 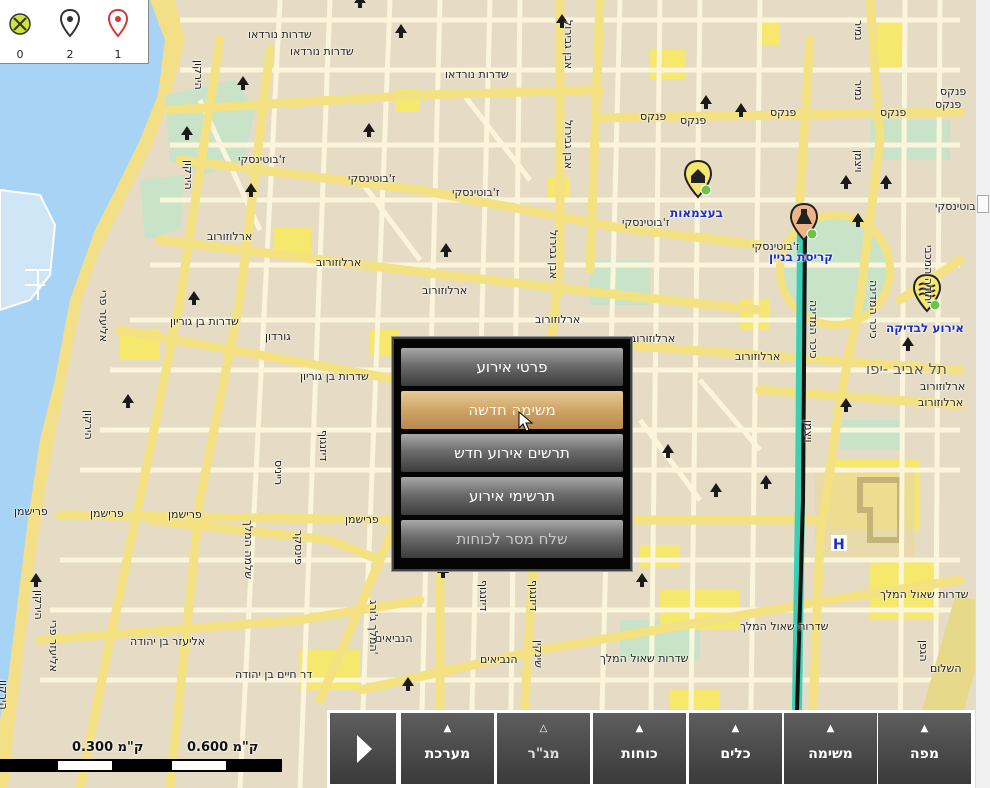 What do you see at coordinates (512, 539) in the screenshot?
I see `menu-item-send-message: שלח מסר לכוחות` at bounding box center [512, 539].